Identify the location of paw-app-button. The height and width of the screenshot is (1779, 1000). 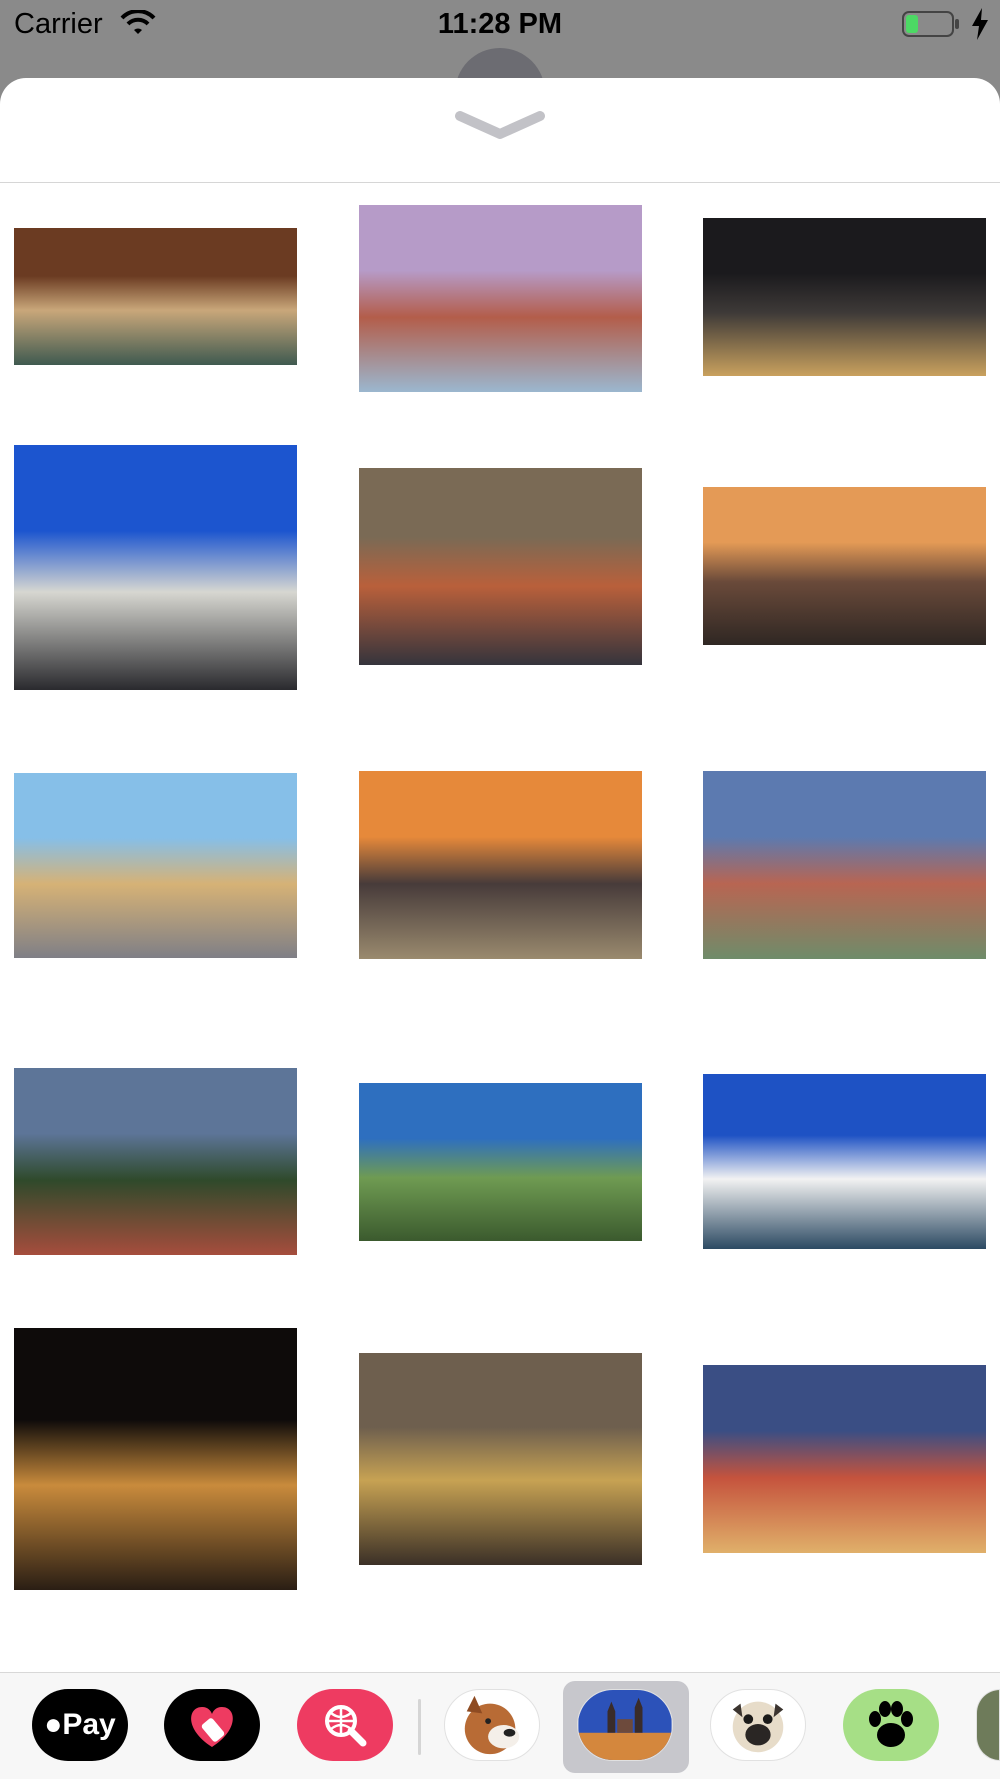
(891, 1725).